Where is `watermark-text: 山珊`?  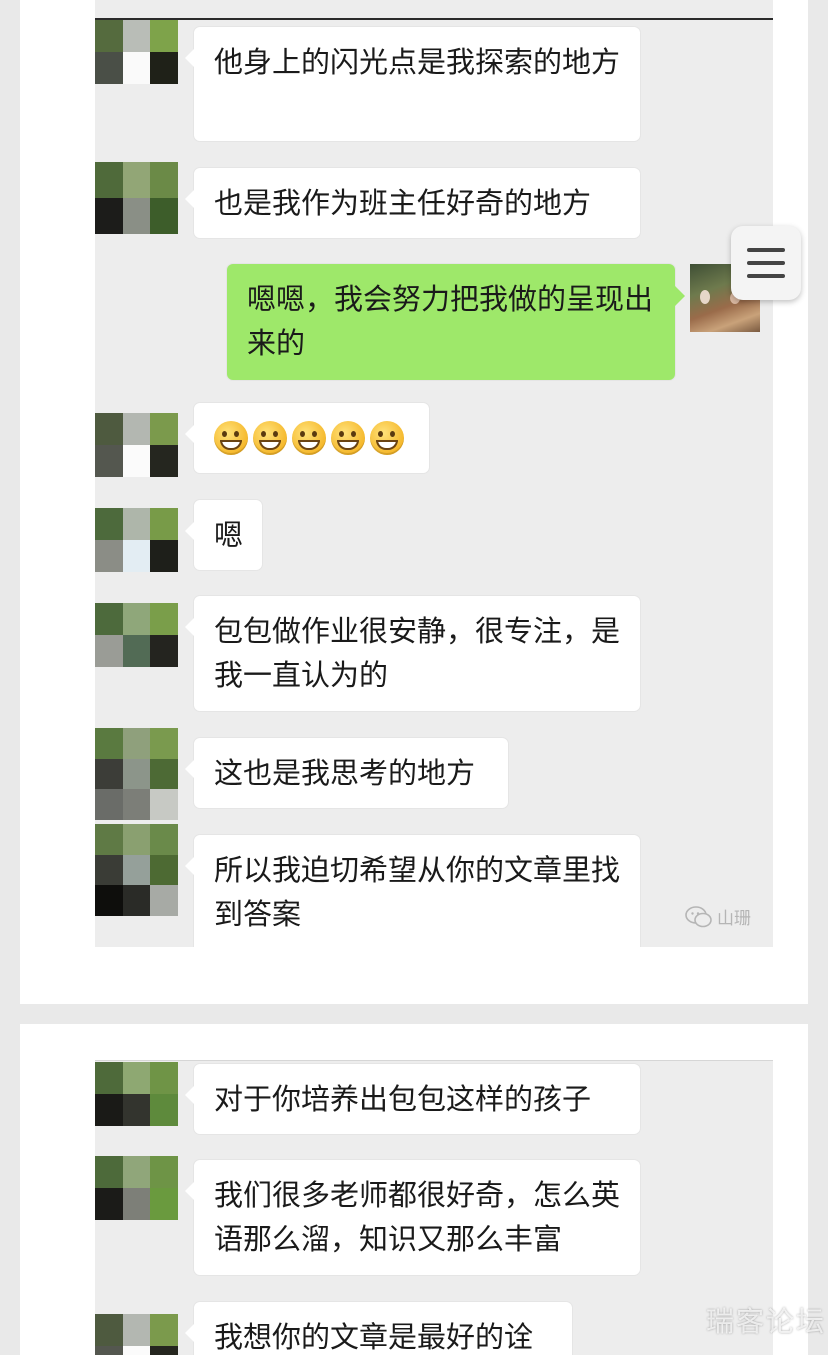 watermark-text: 山珊 is located at coordinates (734, 919).